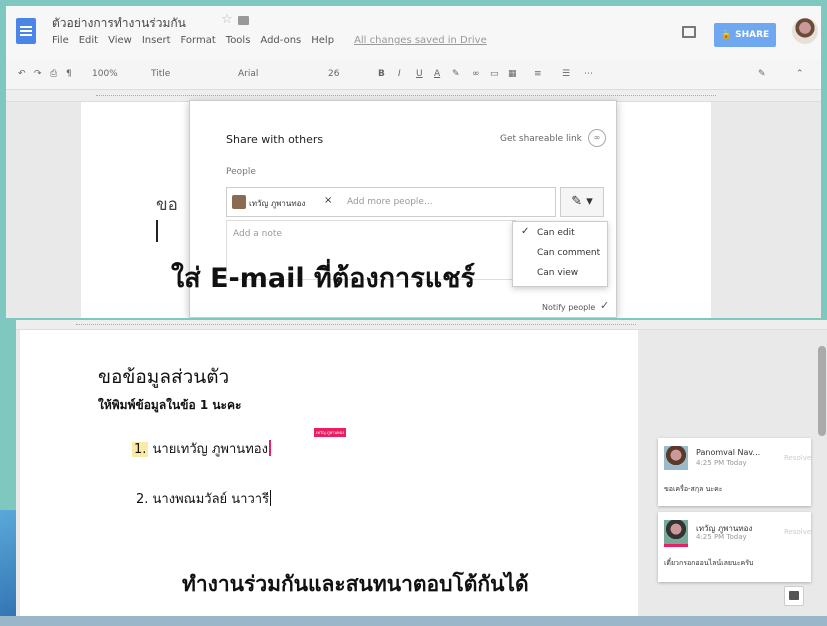 This screenshot has width=827, height=626. I want to click on text-color-icon: A, so click(437, 74).